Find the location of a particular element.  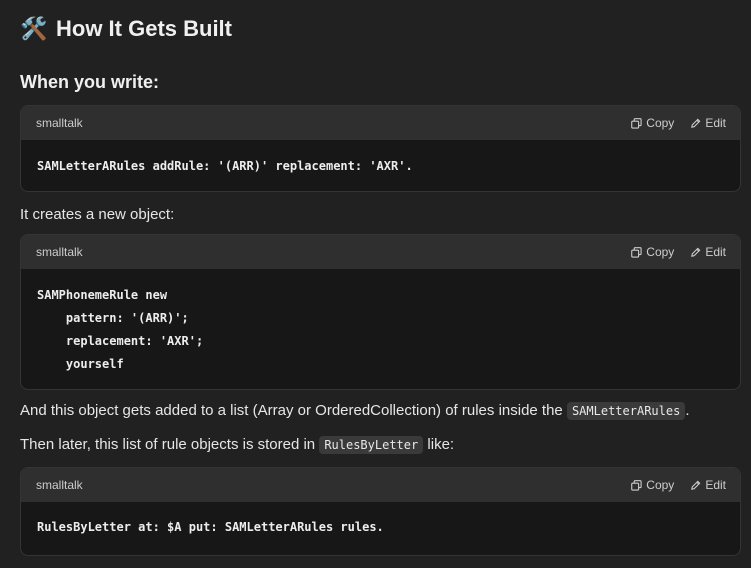

inline-code: RulesByLetter is located at coordinates (371, 445).